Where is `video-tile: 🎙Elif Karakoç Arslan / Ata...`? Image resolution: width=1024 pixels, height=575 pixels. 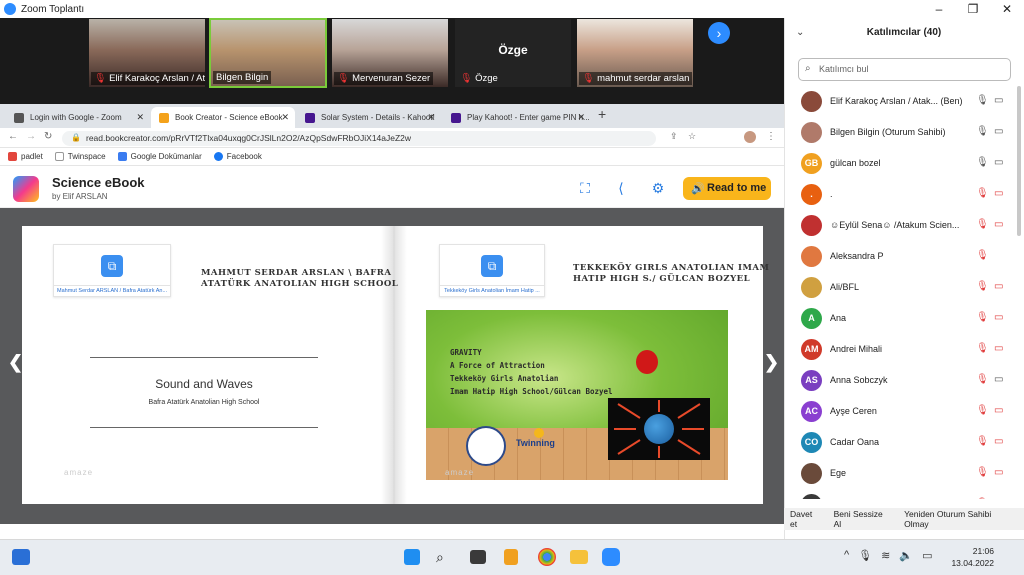 video-tile: 🎙Elif Karakoç Arslan / Ata... is located at coordinates (147, 53).